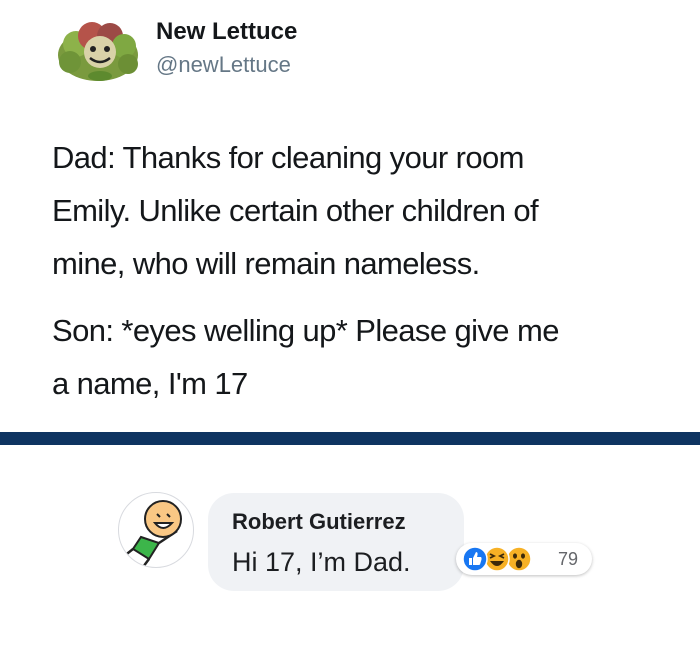 The height and width of the screenshot is (658, 700). Describe the element at coordinates (321, 562) in the screenshot. I see `comment-text: Hi 17, I’m Dad.` at that location.